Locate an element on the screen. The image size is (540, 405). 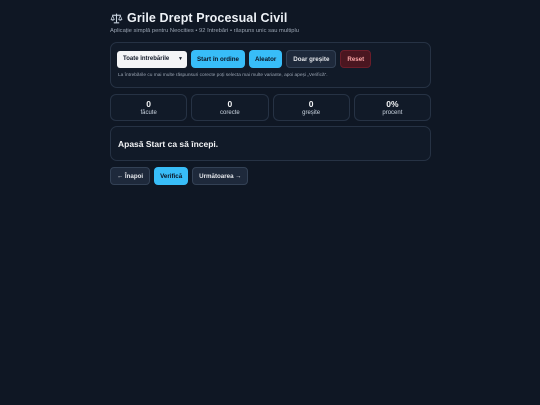
stat-wrong-value: 0 is located at coordinates (311, 103).